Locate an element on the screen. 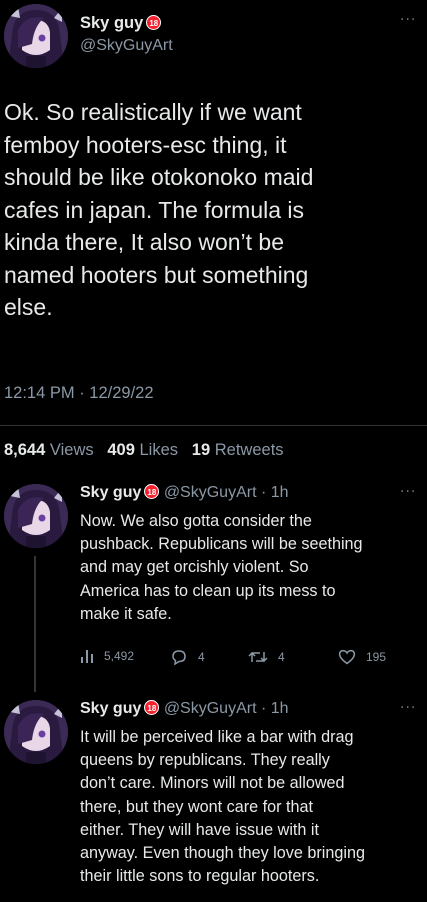 This screenshot has width=427, height=902. reply-actions: 5,492 4 4 195 is located at coordinates (245, 658).